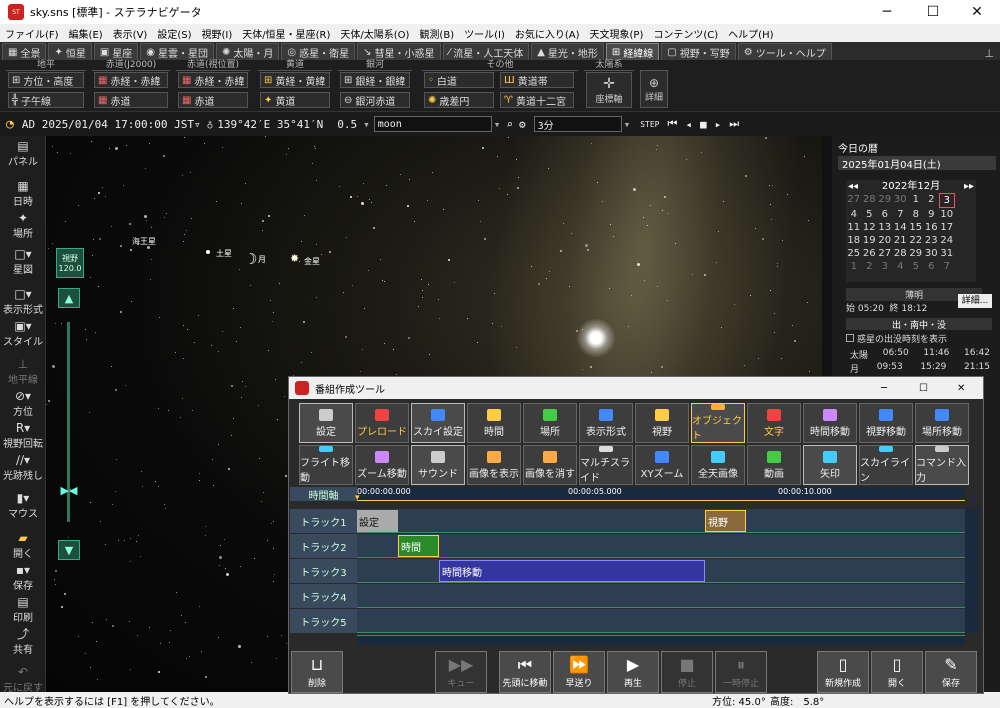 Image resolution: width=1000 pixels, height=708 pixels. What do you see at coordinates (916, 253) in the screenshot?
I see `calendar-day: 29` at bounding box center [916, 253].